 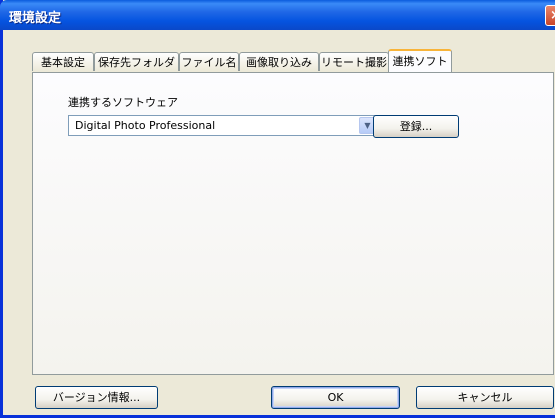 What do you see at coordinates (209, 61) in the screenshot?
I see `tab-file-name: ファイル名` at bounding box center [209, 61].